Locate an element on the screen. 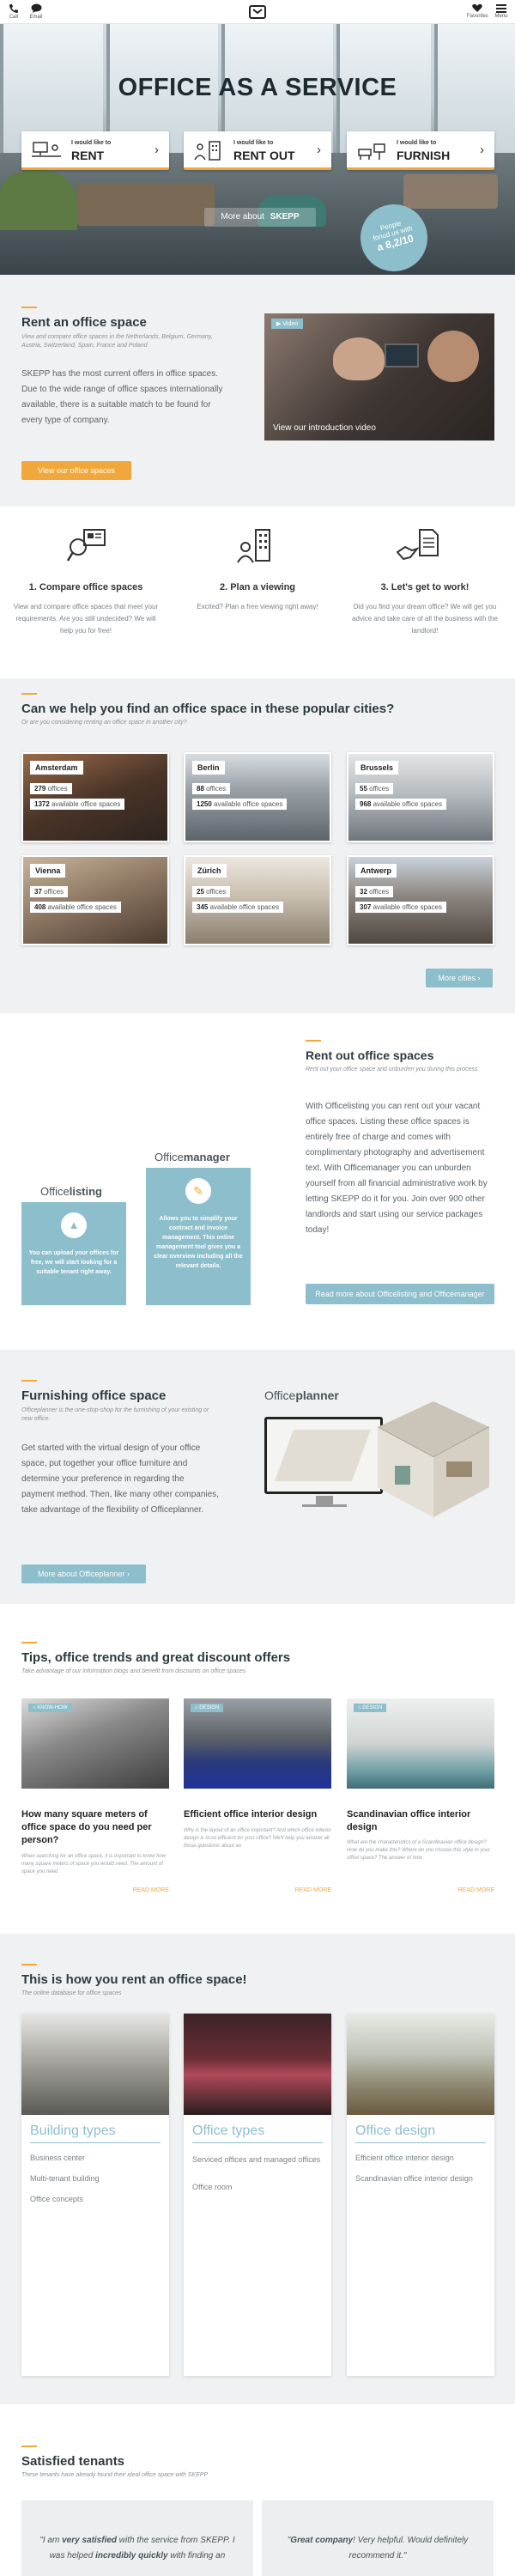  view-office-spaces-button: View our office spaces is located at coordinates (76, 470).